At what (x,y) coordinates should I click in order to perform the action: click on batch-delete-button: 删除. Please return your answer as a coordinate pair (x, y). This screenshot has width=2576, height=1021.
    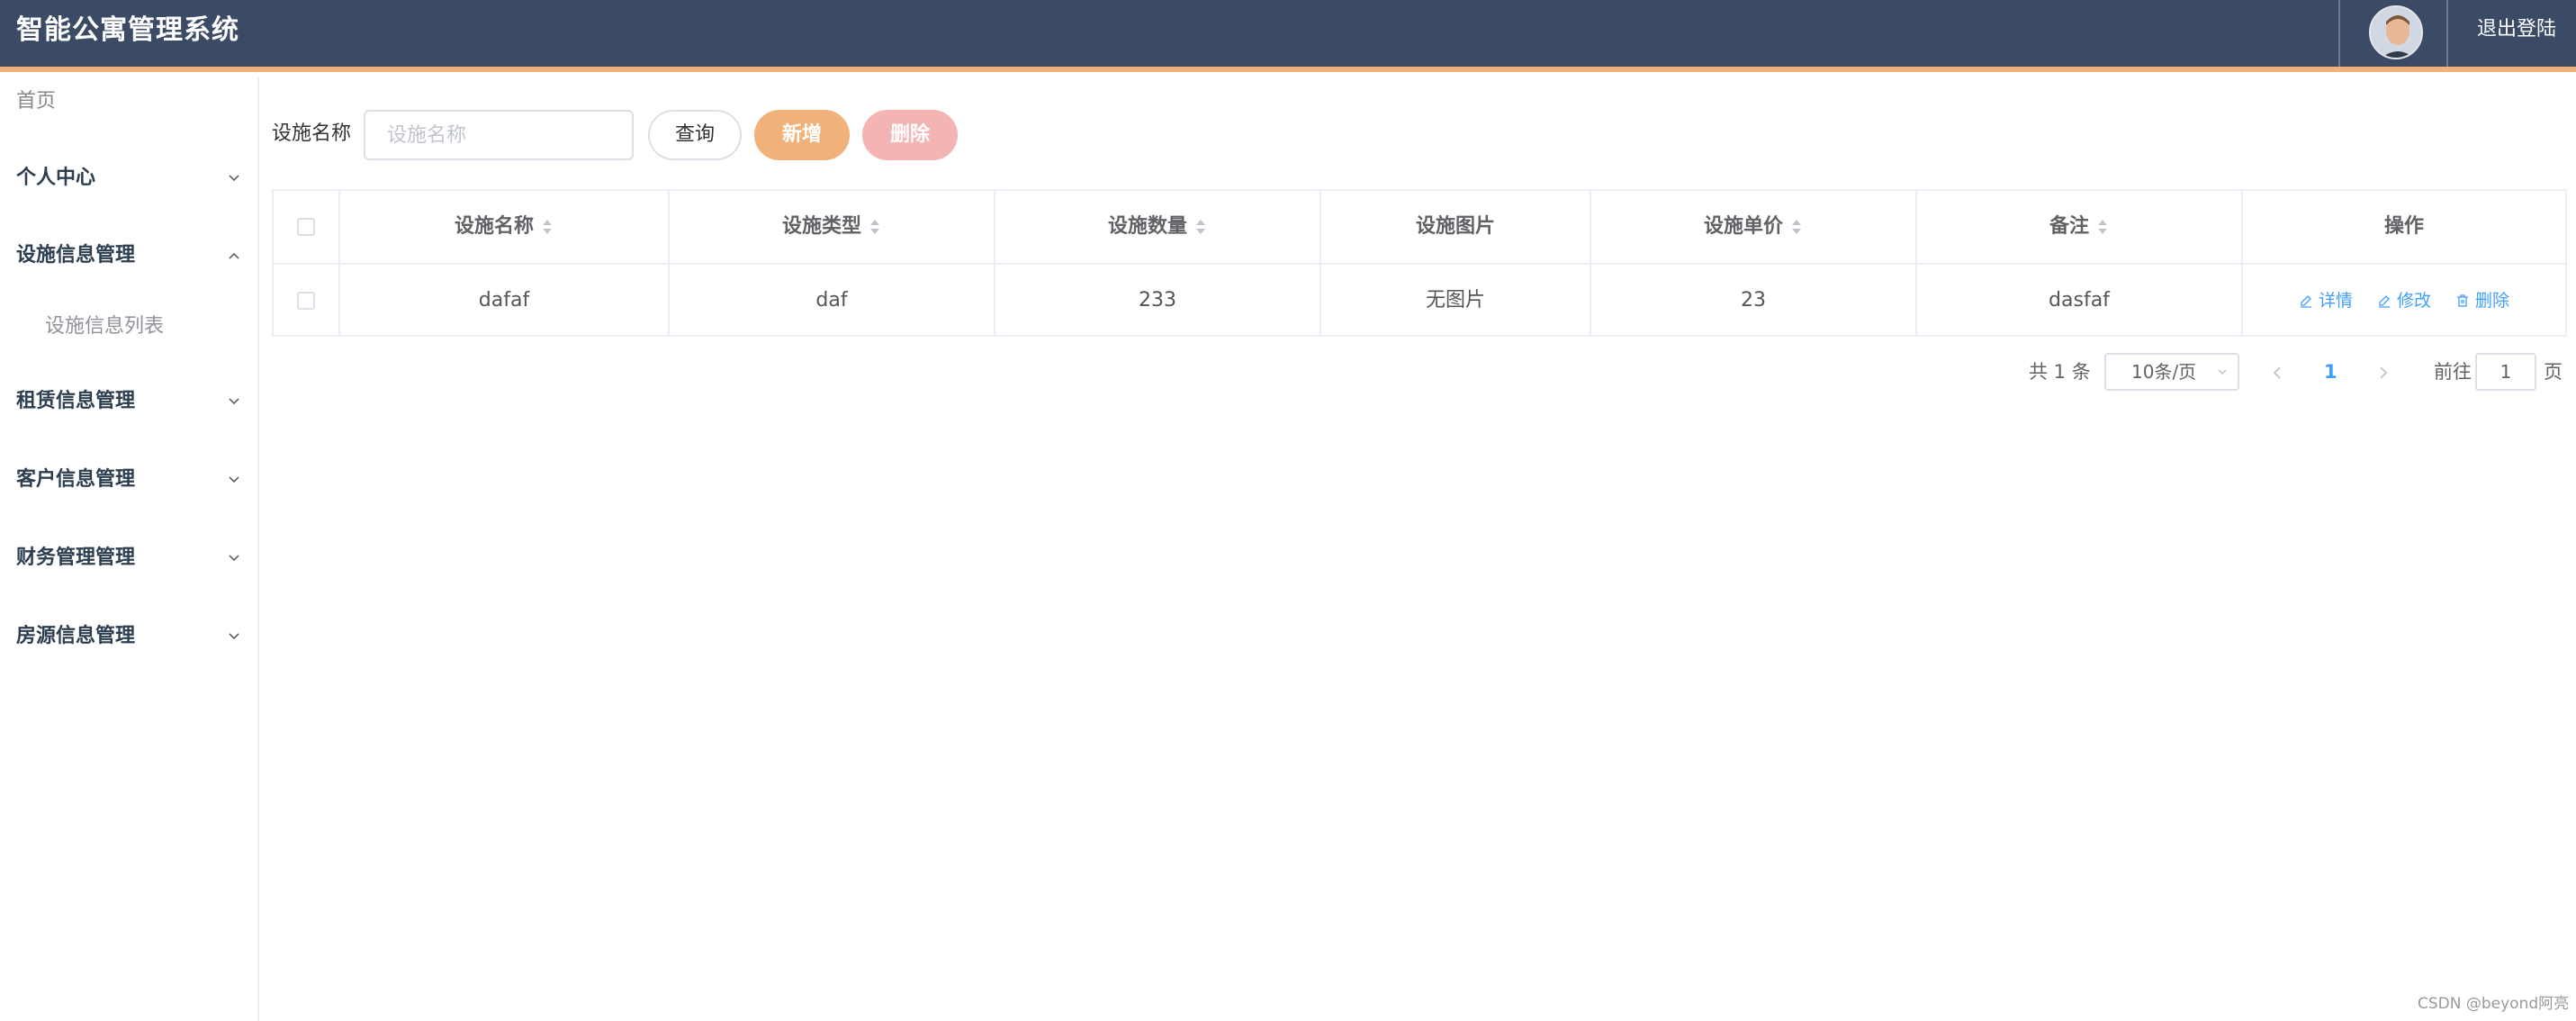
    Looking at the image, I should click on (910, 135).